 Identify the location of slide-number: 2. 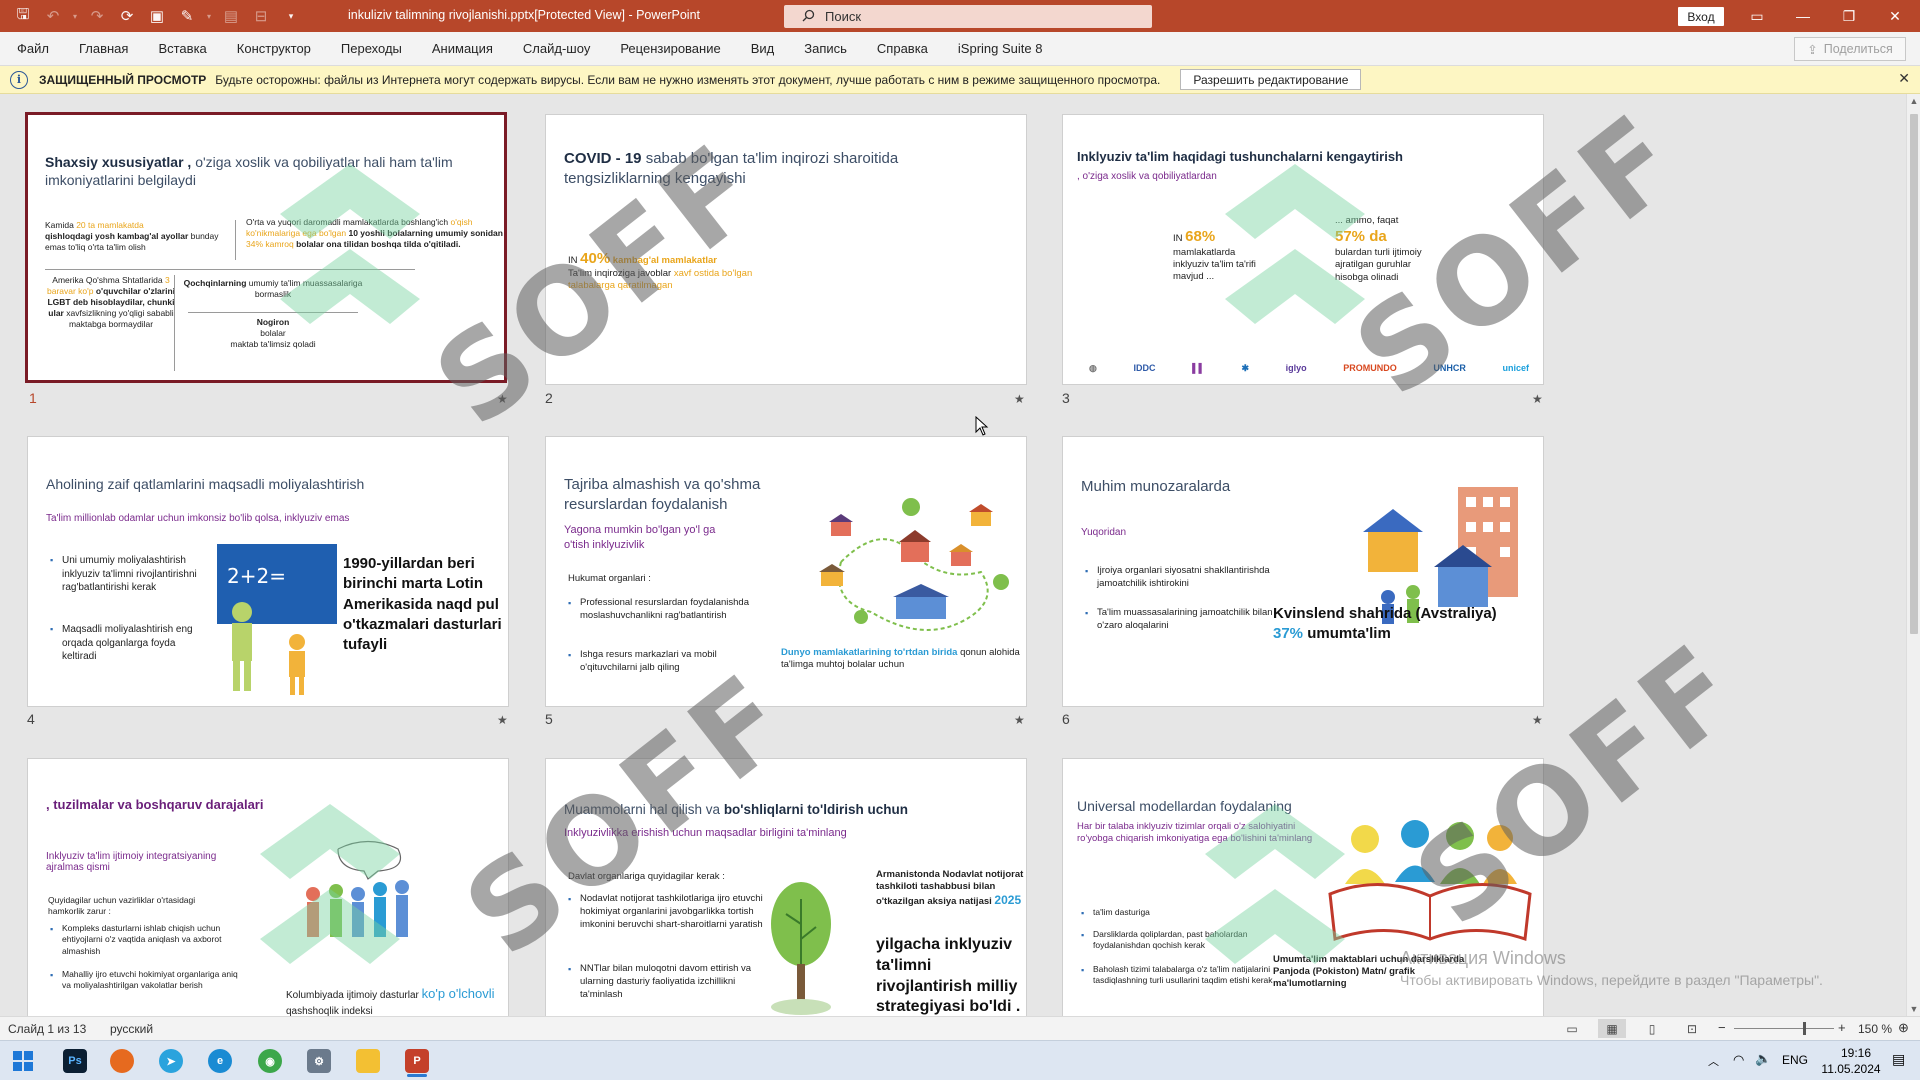
(549, 398).